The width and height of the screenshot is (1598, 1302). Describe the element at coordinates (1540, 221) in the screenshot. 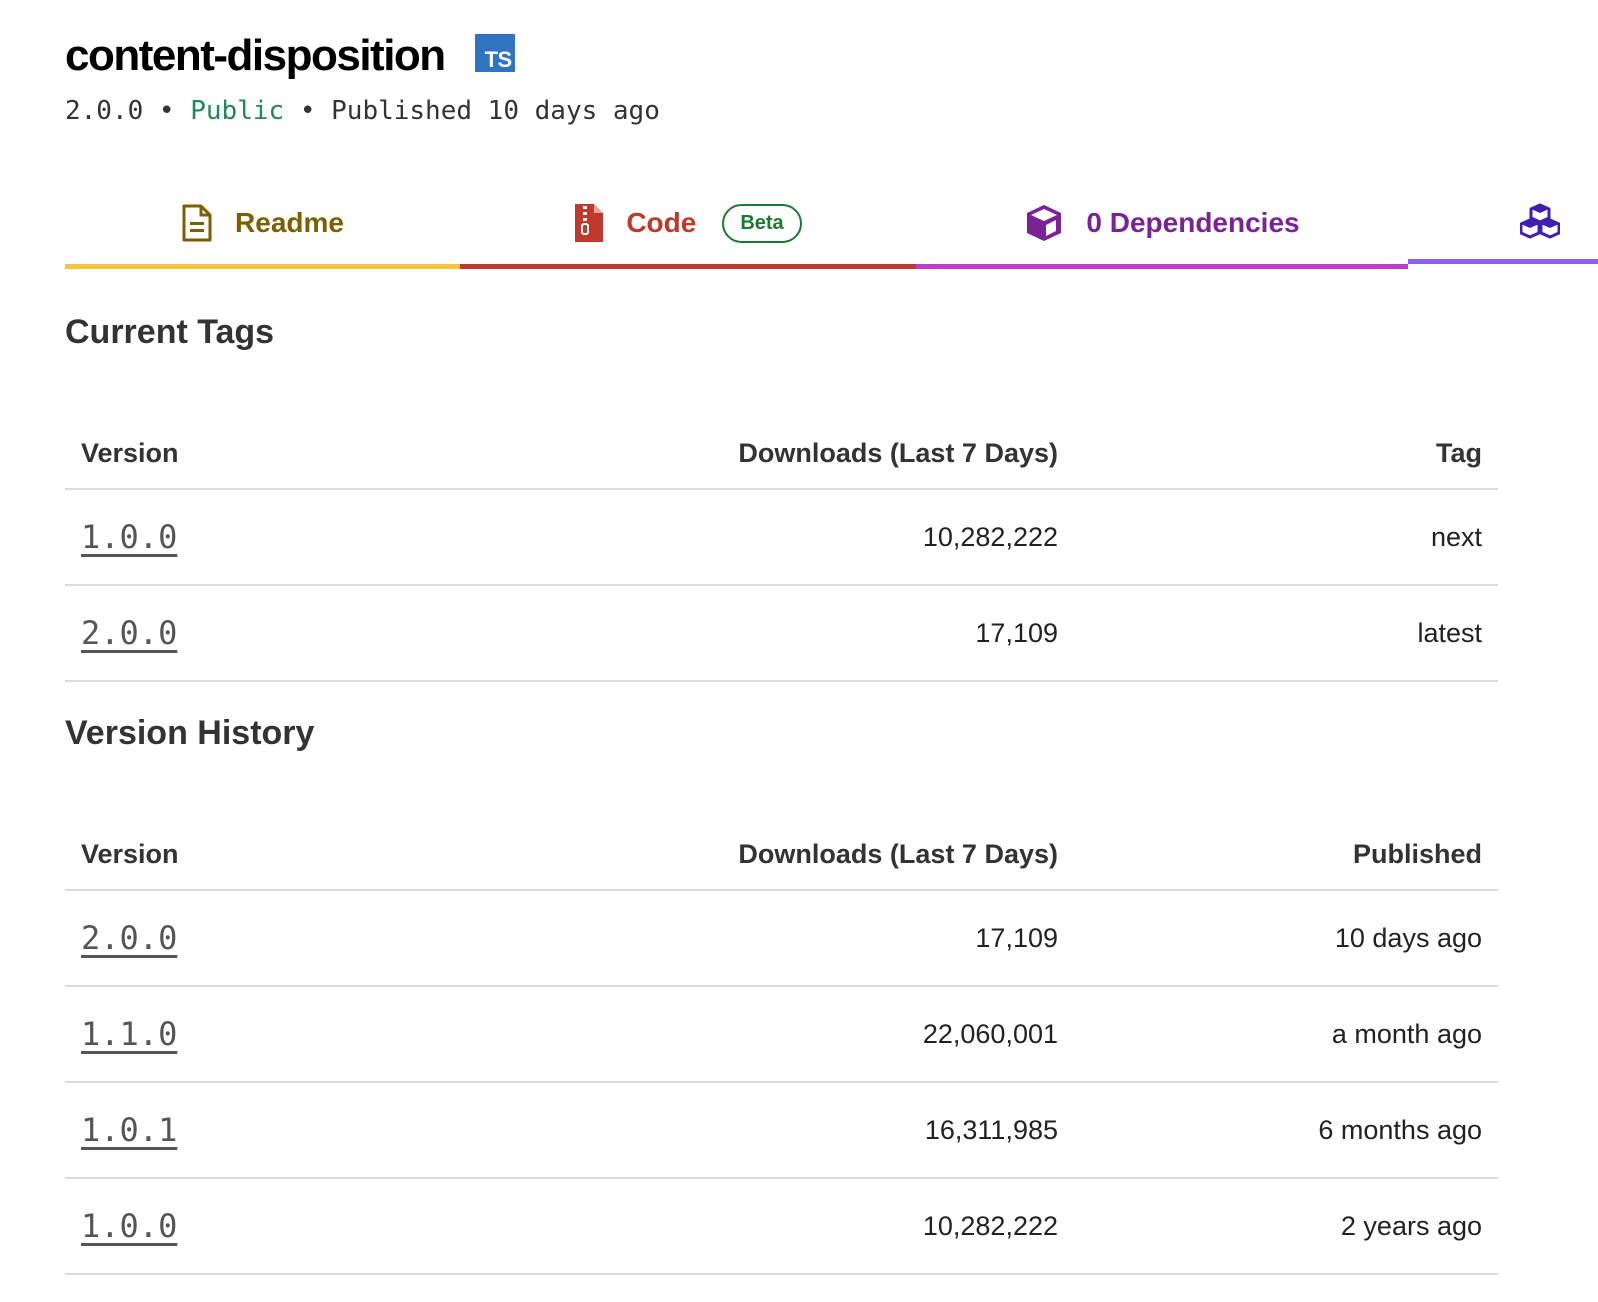

I see `dependents-cubes-icon` at that location.